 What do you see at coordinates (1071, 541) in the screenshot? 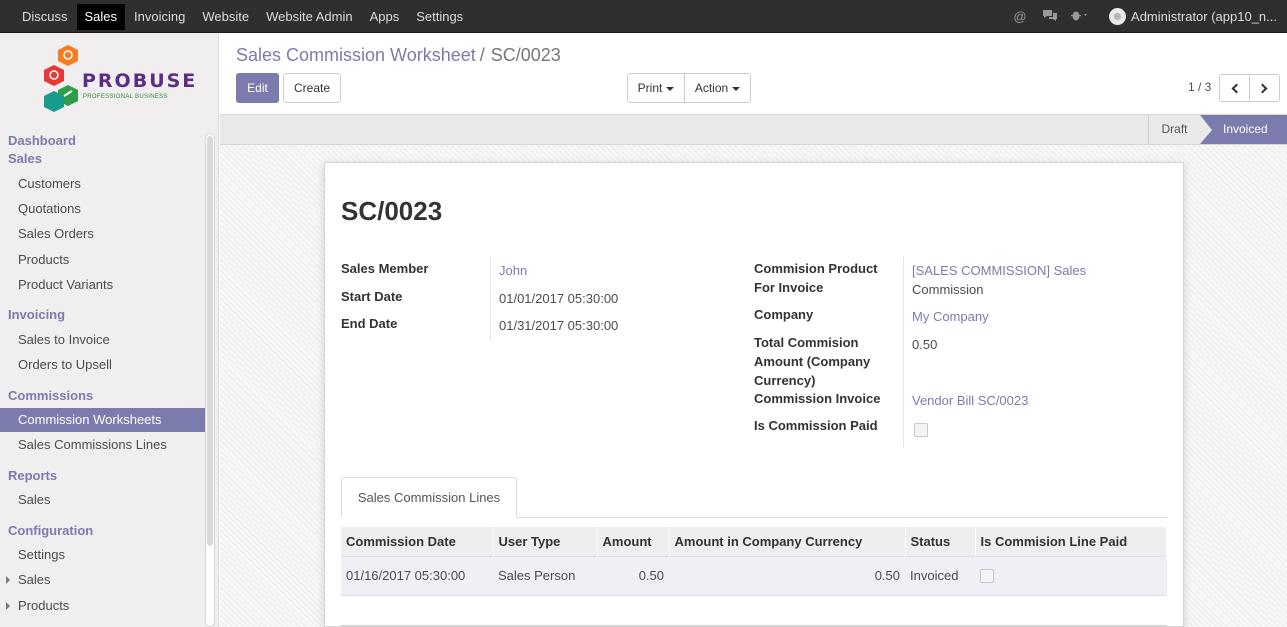
I see `col-line-paid: Is Commision Line Paid` at bounding box center [1071, 541].